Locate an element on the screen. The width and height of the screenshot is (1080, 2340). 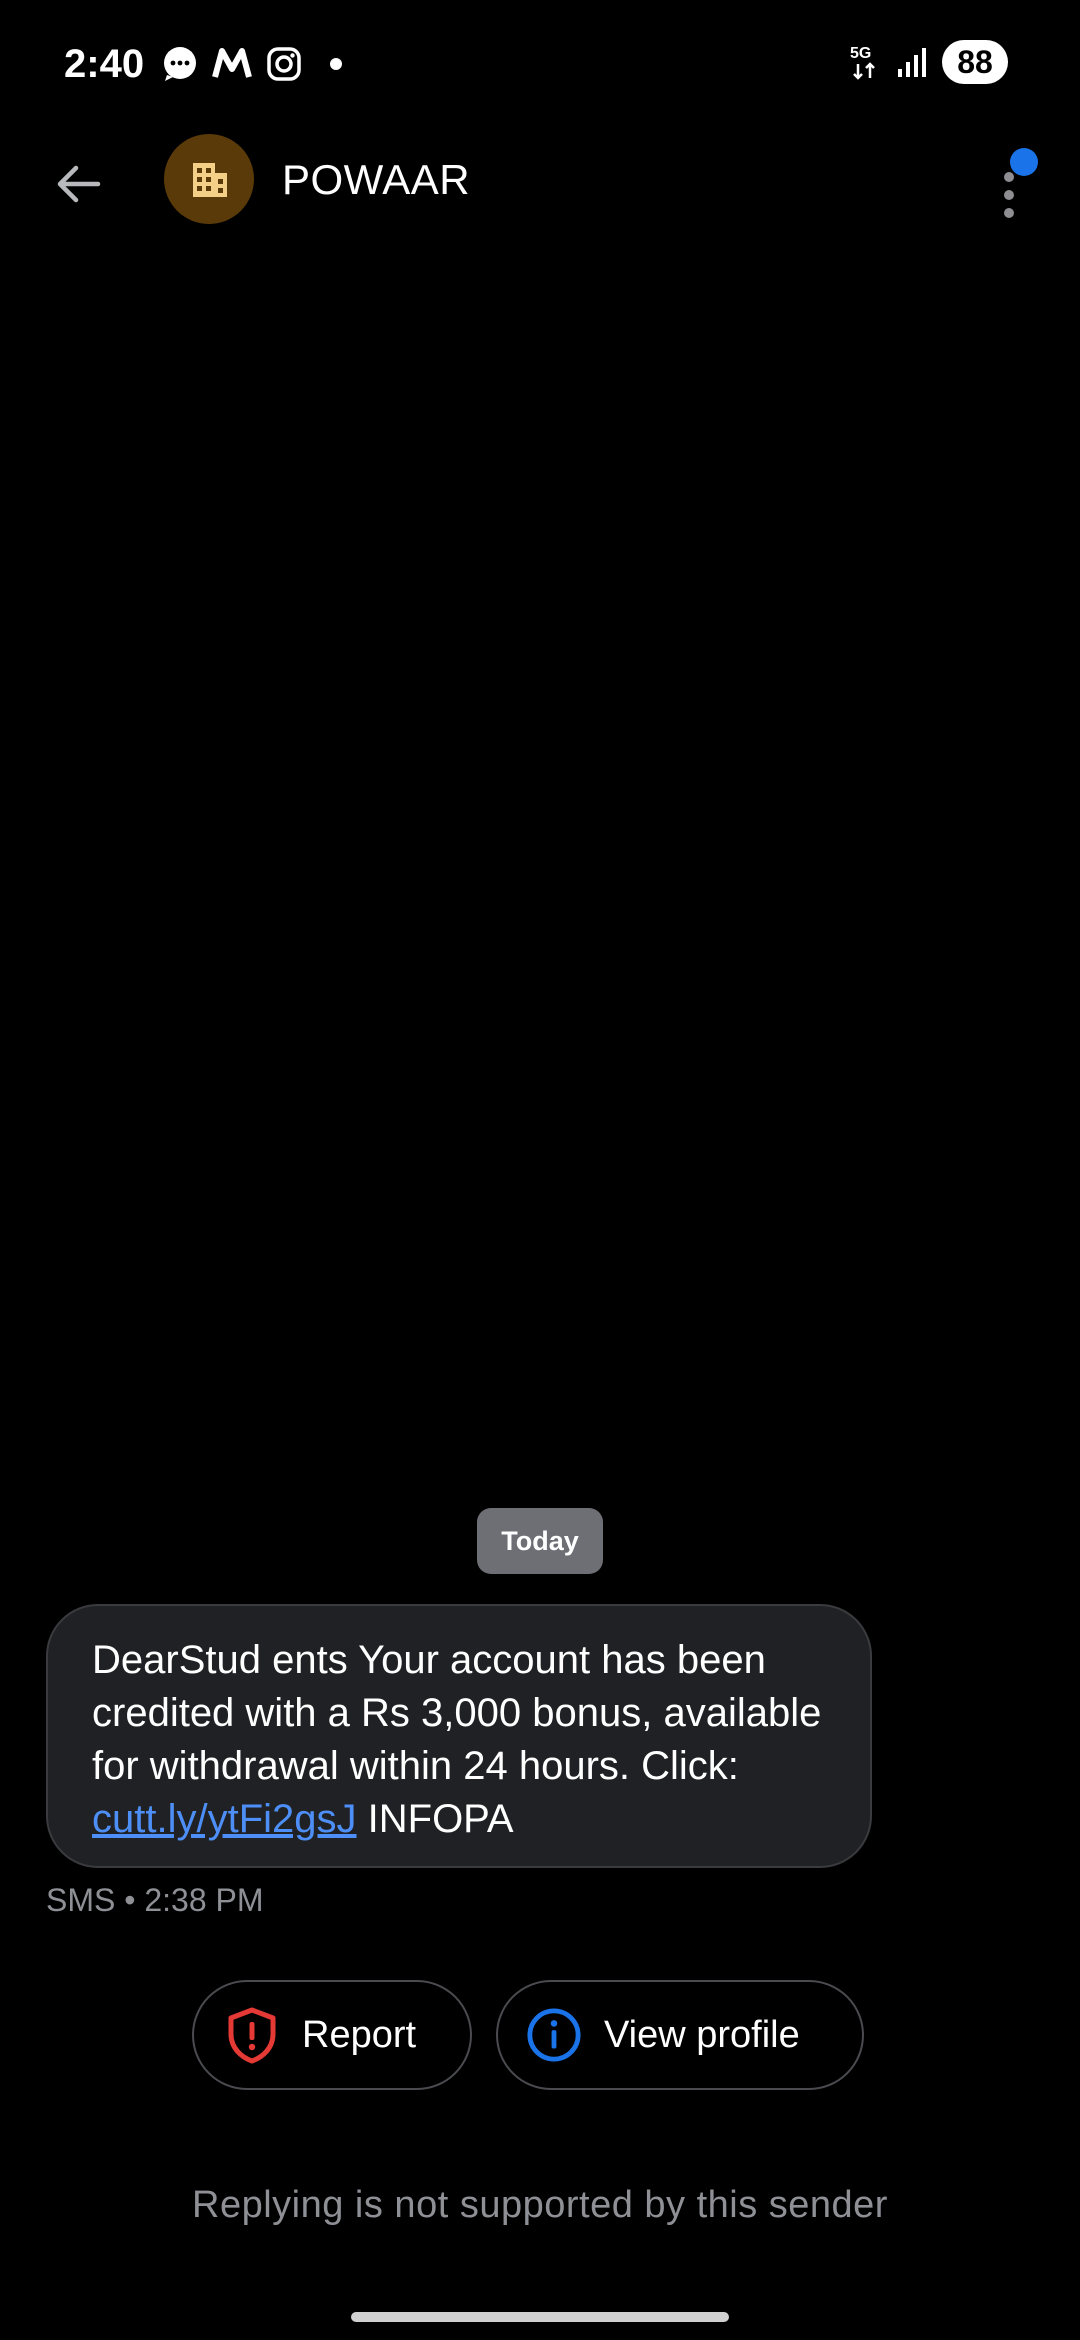
message-tail: INFOPA is located at coordinates (435, 1819).